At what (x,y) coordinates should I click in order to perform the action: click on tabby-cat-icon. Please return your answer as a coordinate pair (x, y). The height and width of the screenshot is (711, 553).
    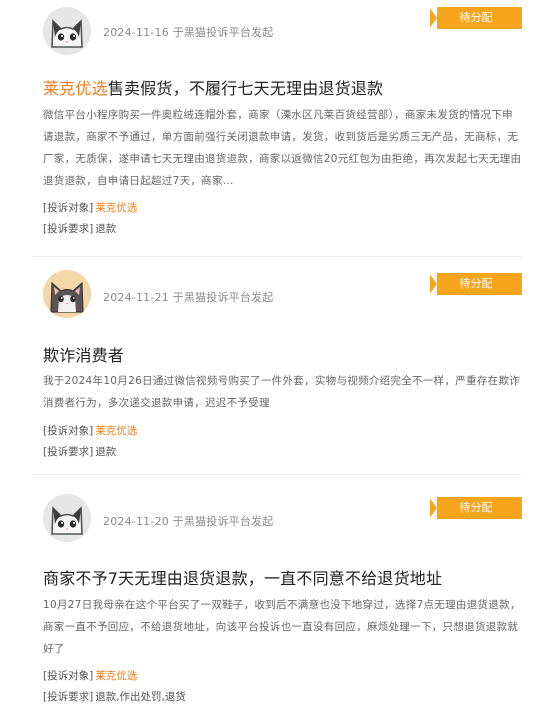
    Looking at the image, I should click on (67, 294).